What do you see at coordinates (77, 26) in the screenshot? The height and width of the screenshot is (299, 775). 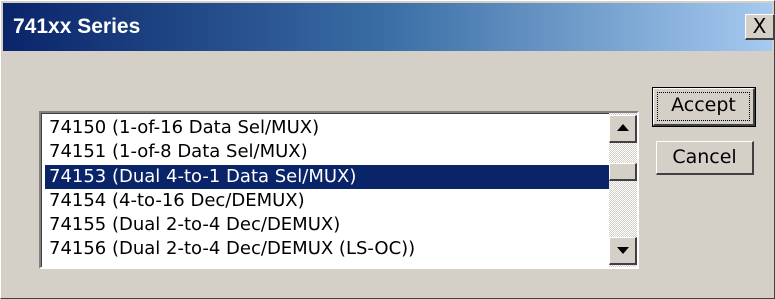 I see `window-title: 741xx Series` at bounding box center [77, 26].